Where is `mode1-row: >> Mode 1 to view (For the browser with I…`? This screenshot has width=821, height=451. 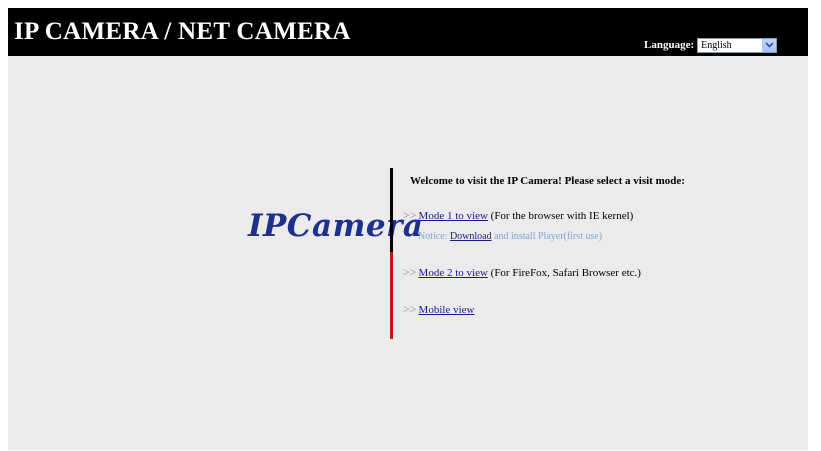
mode1-row: >> Mode 1 to view (For the browser with I… is located at coordinates (518, 215).